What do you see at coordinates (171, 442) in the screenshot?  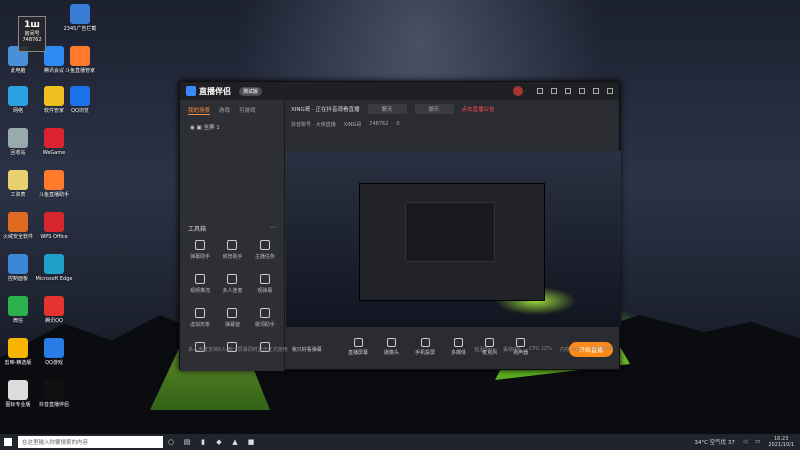 I see `task-view-icon: ○` at bounding box center [171, 442].